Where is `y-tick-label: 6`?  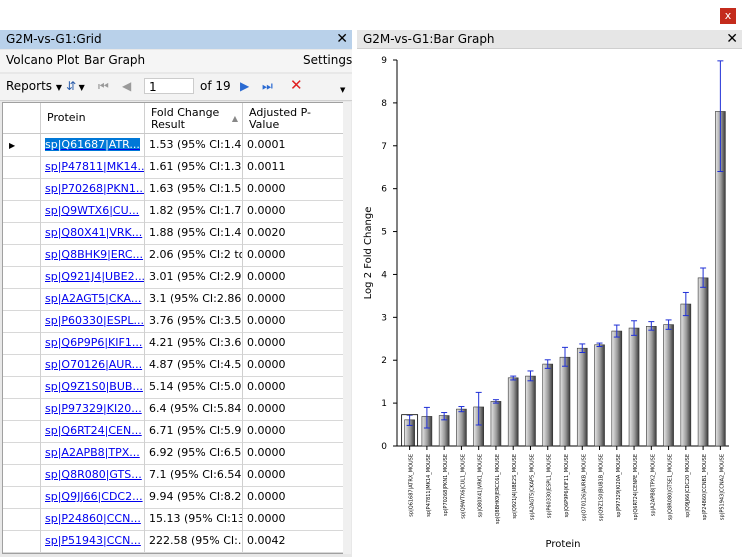
y-tick-label: 6 is located at coordinates (384, 190).